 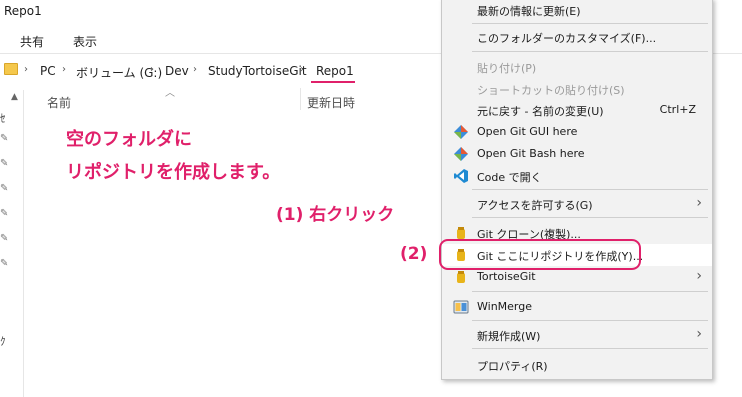 I want to click on scroll-up-icon: ▲, so click(x=14, y=97).